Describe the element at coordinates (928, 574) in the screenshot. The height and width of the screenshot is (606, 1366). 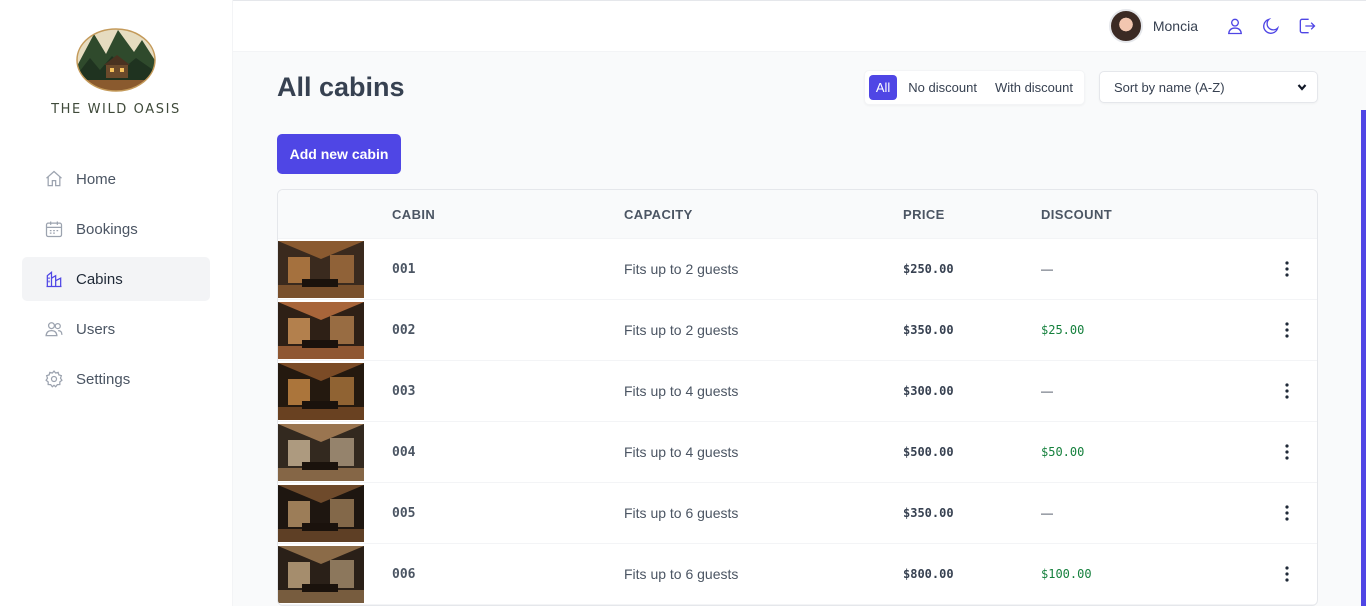
I see `cabin-price: $800.00` at that location.